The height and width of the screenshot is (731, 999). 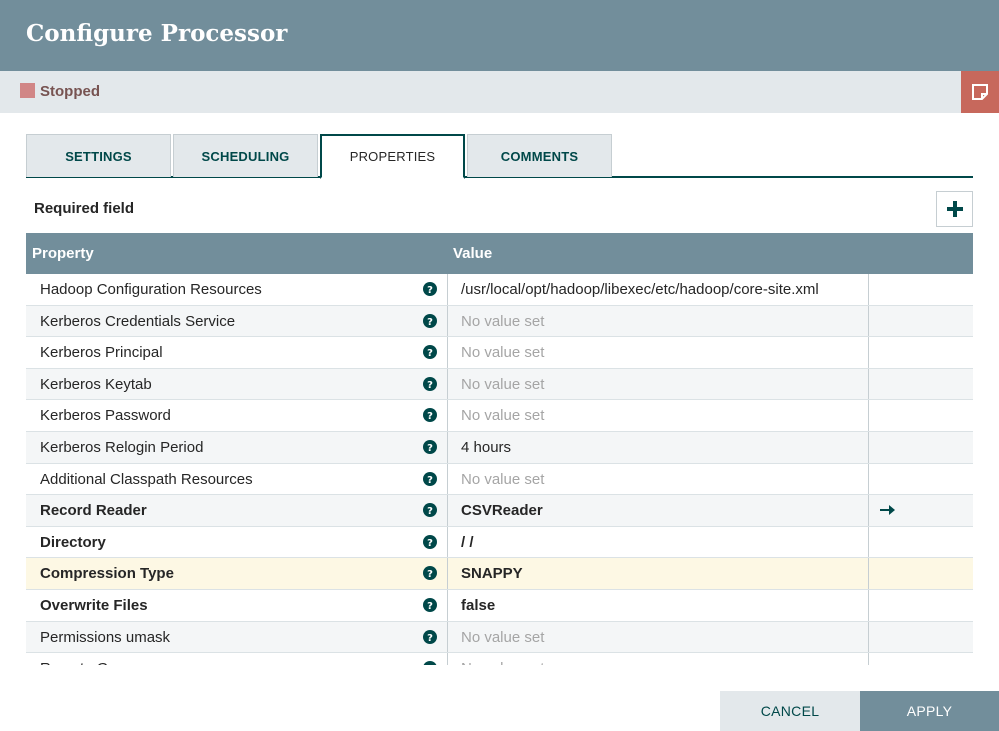 What do you see at coordinates (245, 155) in the screenshot?
I see `tab-scheduling: SCHEDULING` at bounding box center [245, 155].